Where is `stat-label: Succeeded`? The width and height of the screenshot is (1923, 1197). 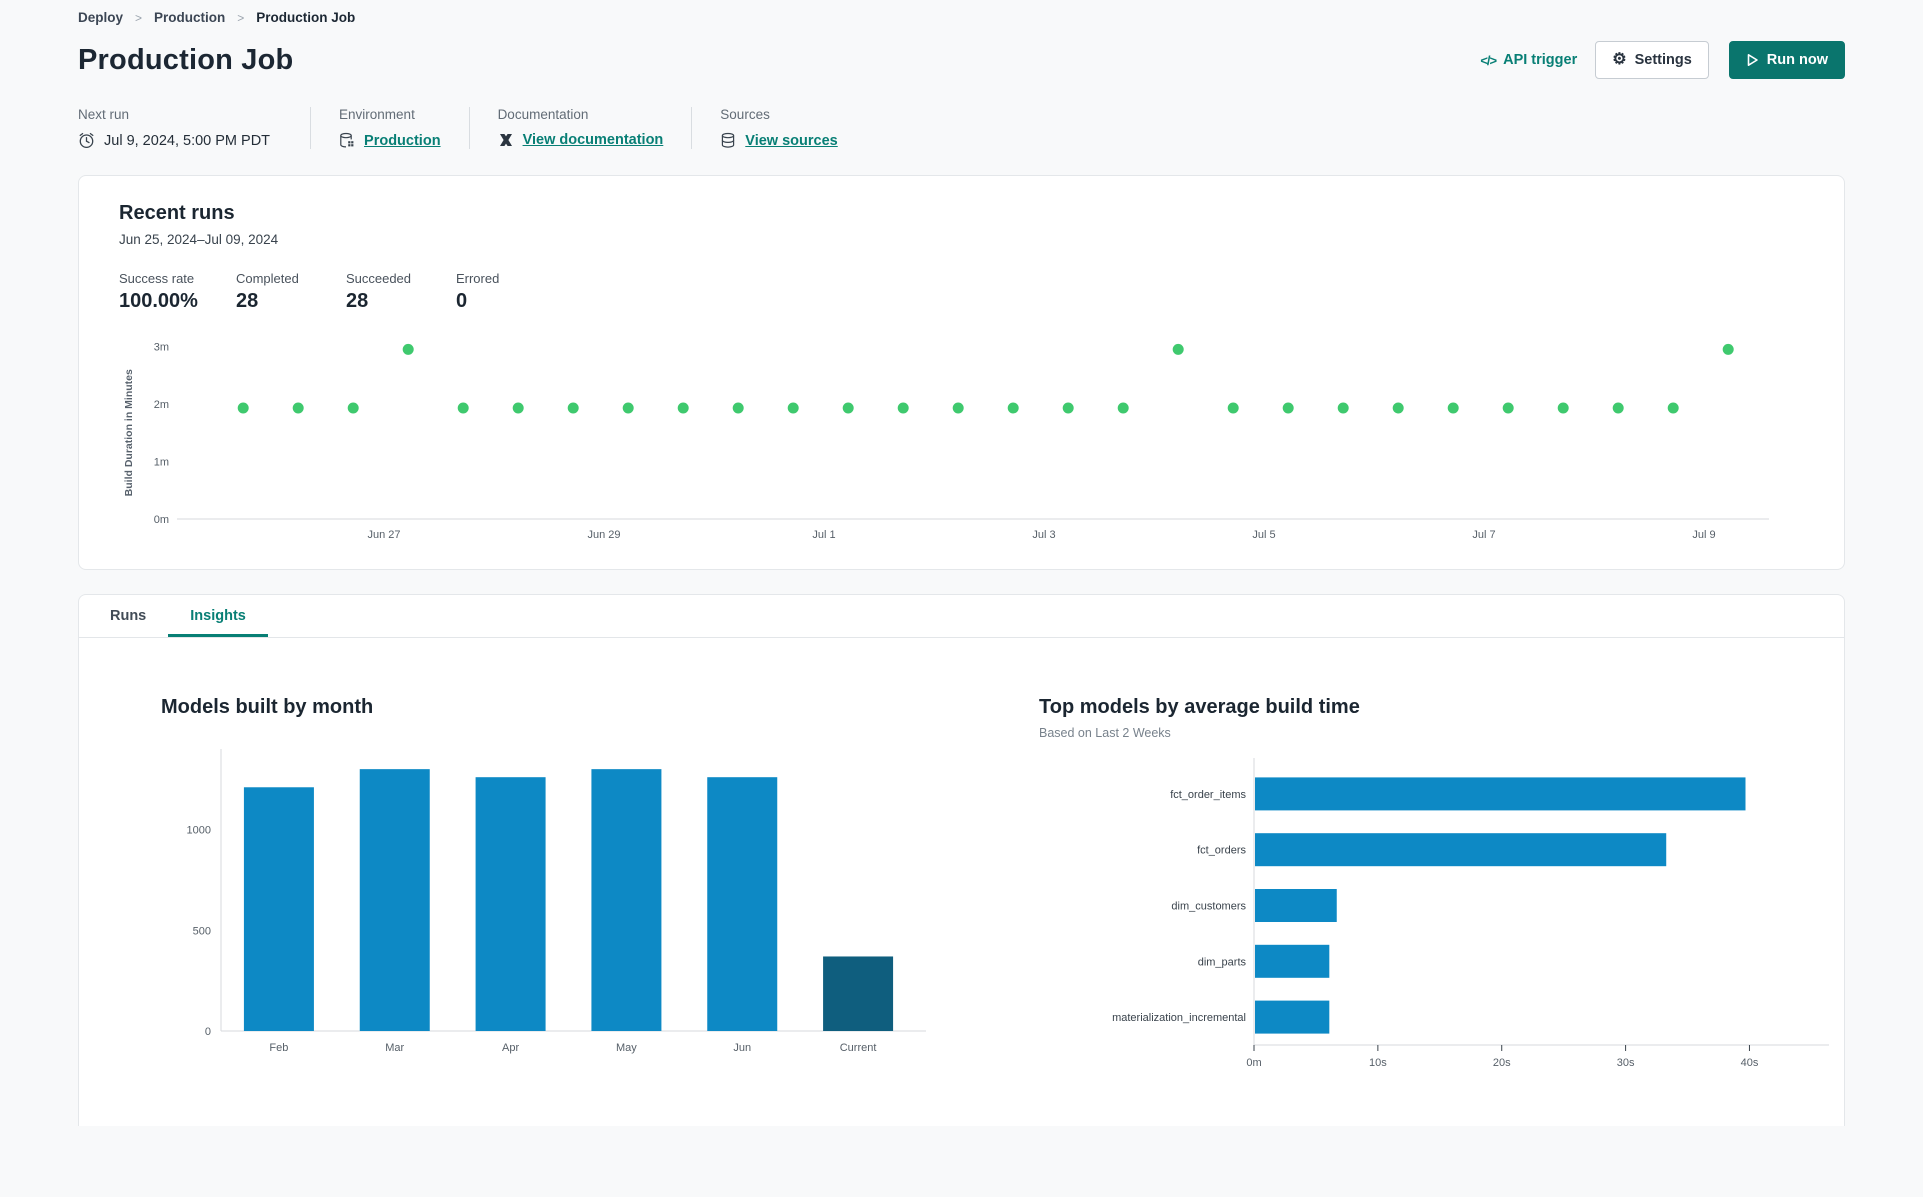
stat-label: Succeeded is located at coordinates (378, 278).